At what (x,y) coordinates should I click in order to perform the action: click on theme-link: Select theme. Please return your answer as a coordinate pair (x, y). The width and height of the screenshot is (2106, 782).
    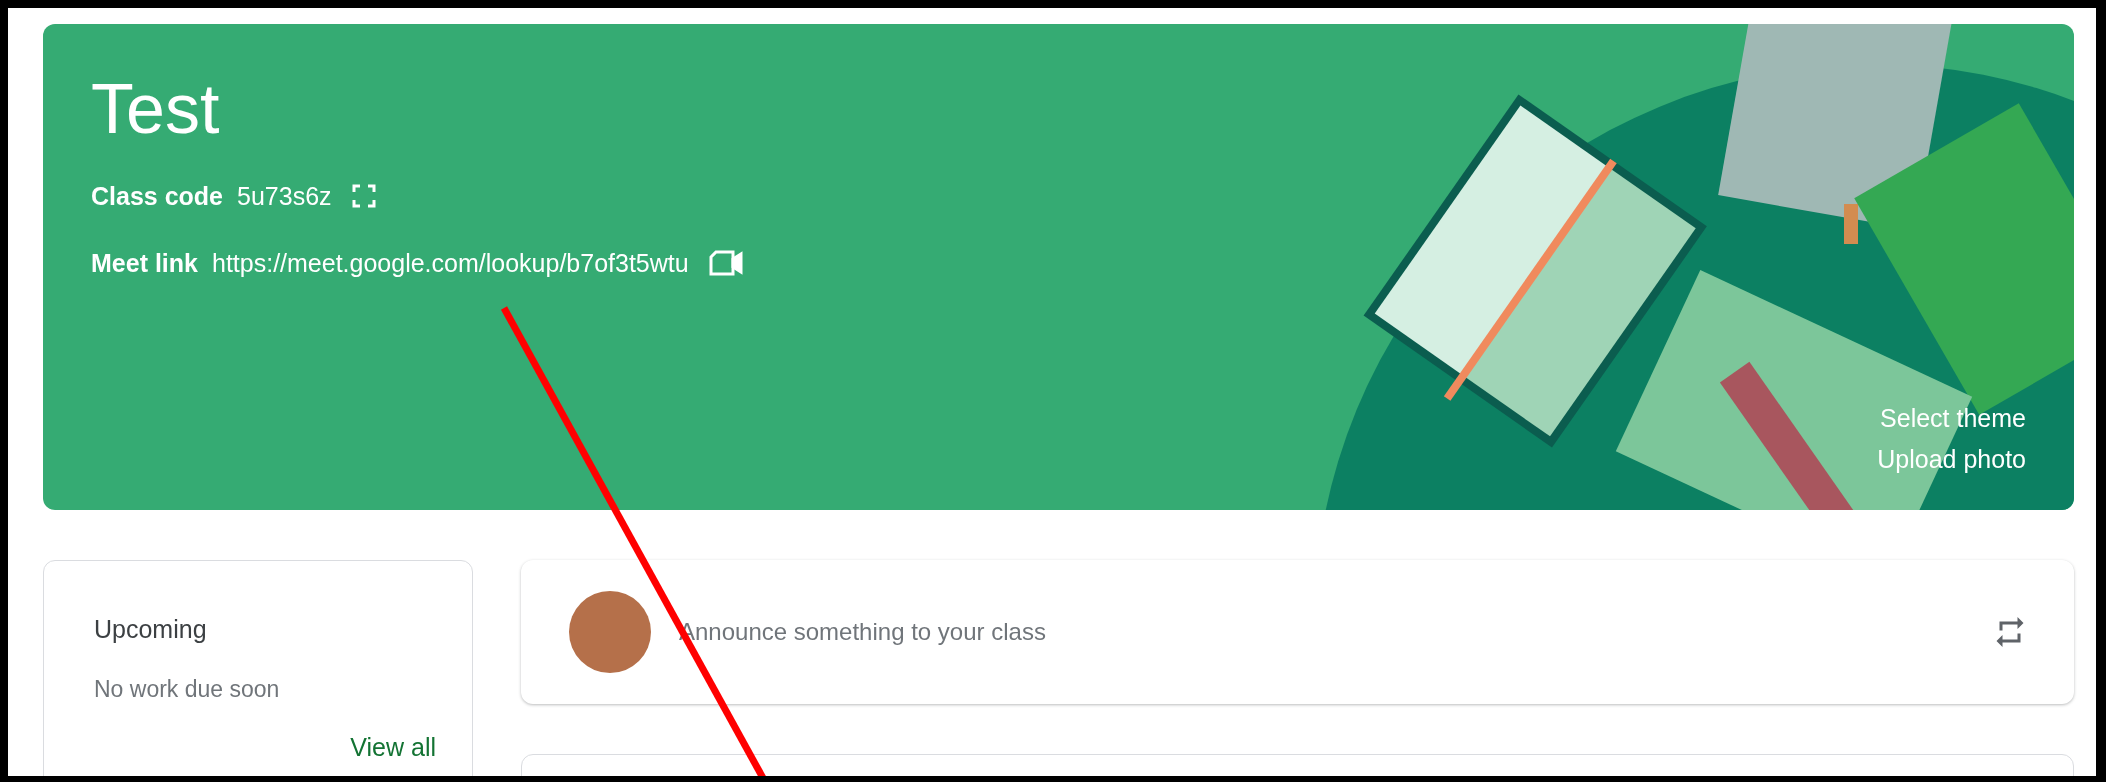
    Looking at the image, I should click on (1953, 418).